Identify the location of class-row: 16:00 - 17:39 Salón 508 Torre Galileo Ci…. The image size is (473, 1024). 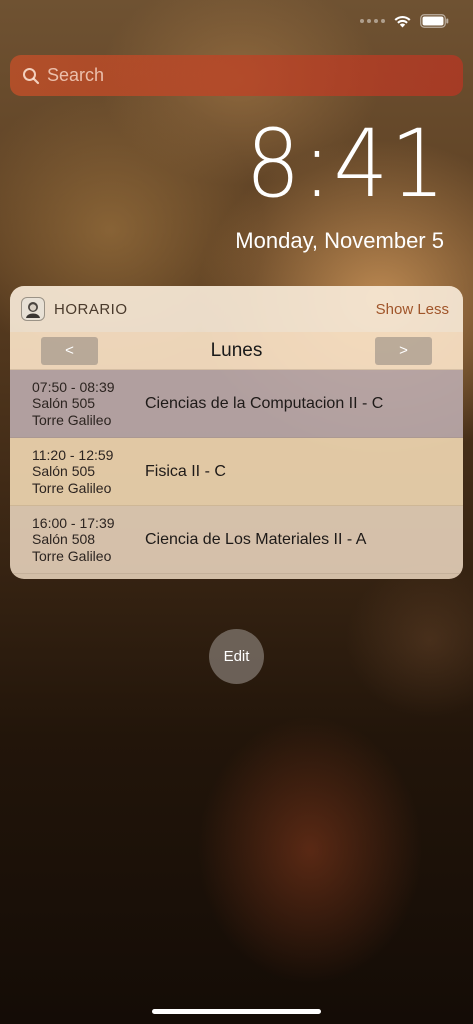
(236, 540).